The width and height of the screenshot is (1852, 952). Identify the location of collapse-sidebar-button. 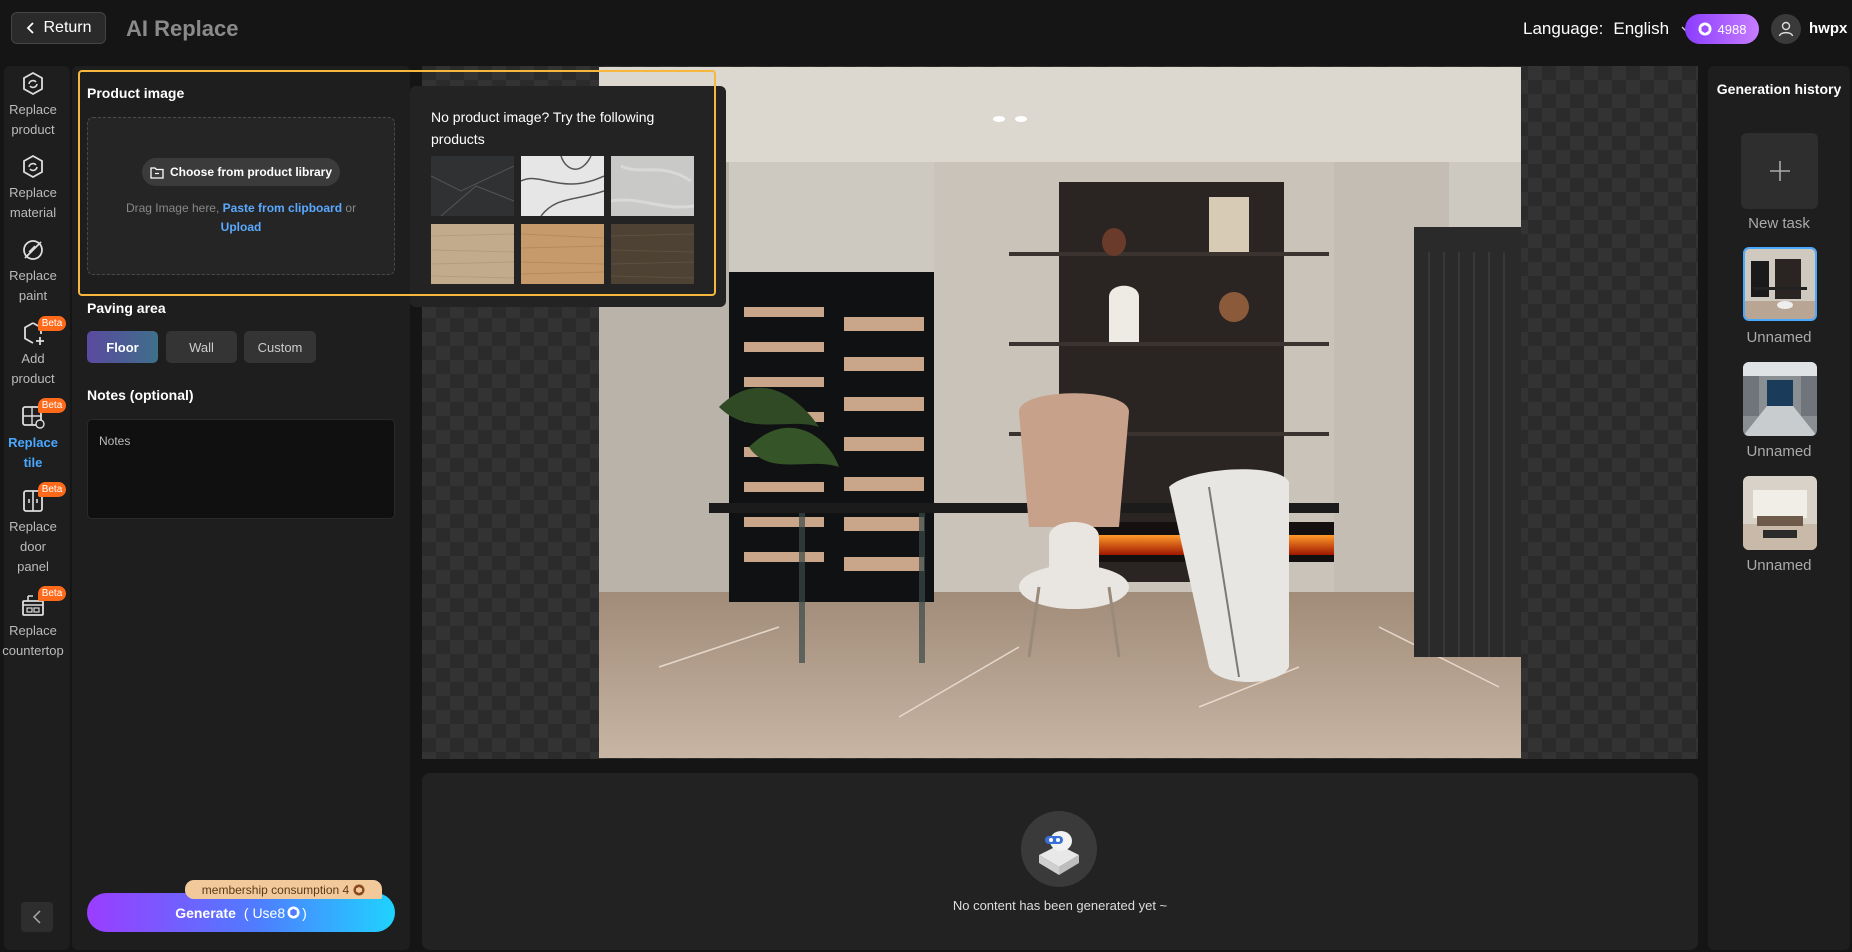
(37, 917).